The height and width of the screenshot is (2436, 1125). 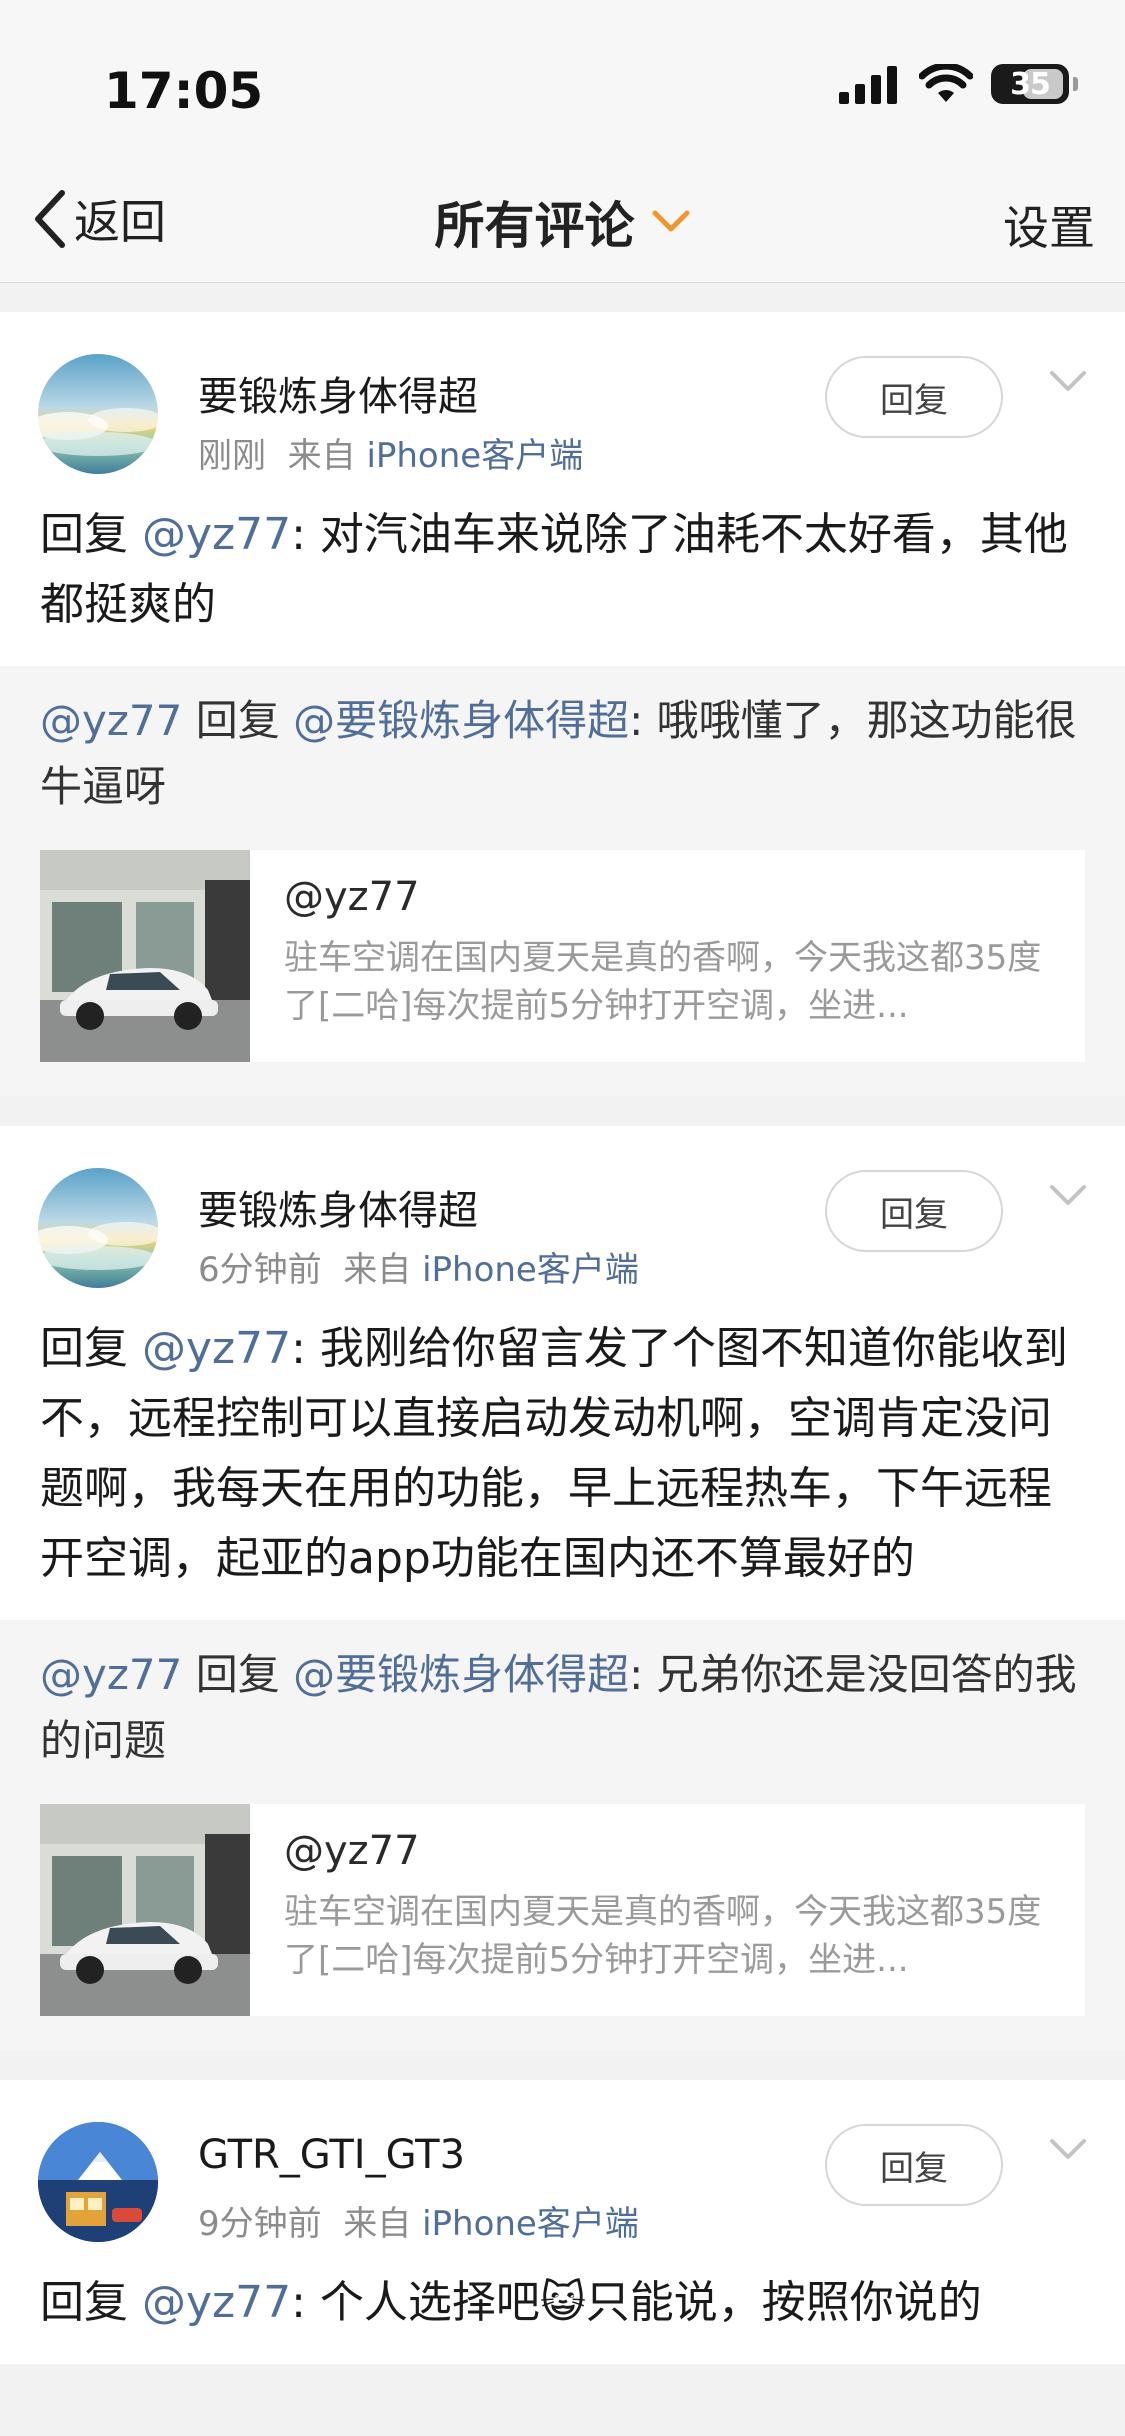 I want to click on status-time: 17:05, so click(x=184, y=91).